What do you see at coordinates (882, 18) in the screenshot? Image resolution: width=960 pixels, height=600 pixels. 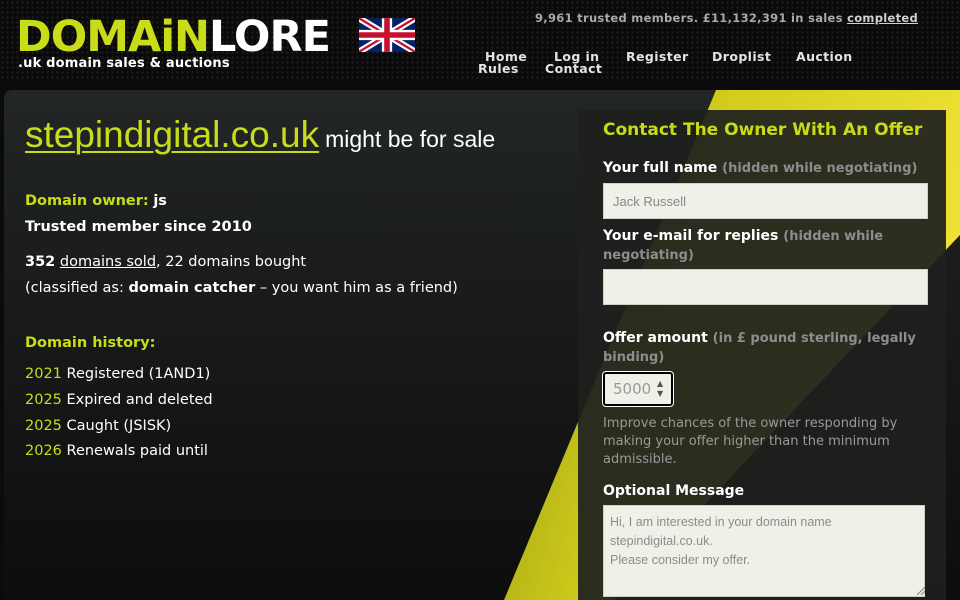 I see `completed-sales-link: completed` at bounding box center [882, 18].